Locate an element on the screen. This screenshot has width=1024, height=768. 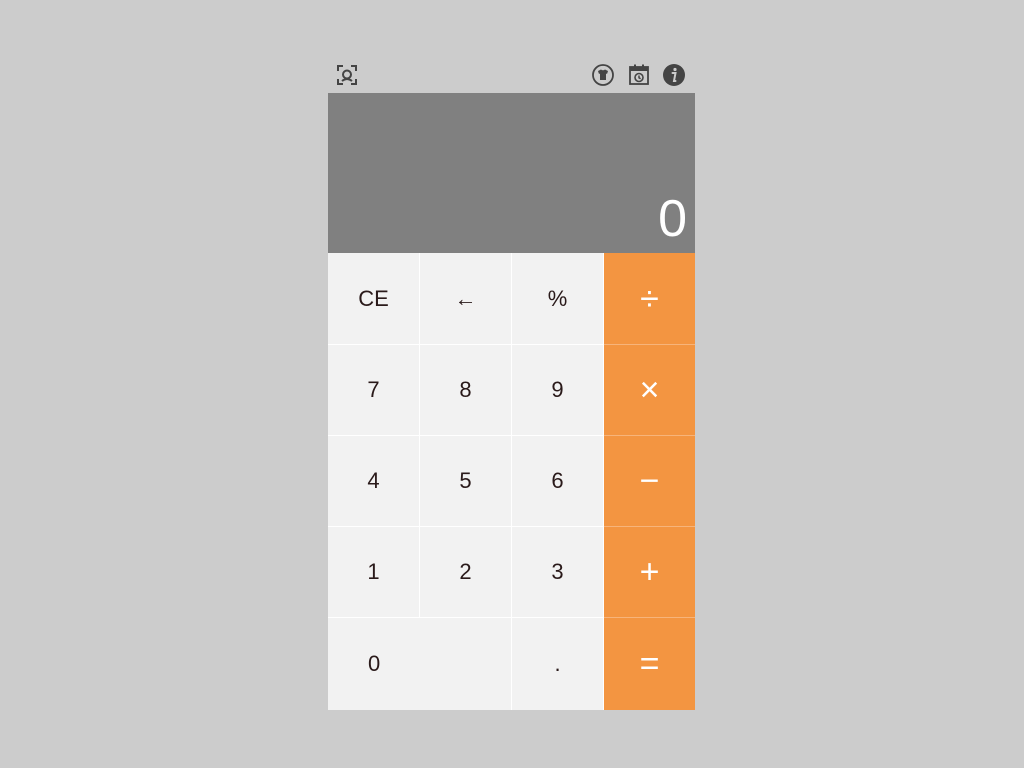
plus-icon: + is located at coordinates (649, 572).